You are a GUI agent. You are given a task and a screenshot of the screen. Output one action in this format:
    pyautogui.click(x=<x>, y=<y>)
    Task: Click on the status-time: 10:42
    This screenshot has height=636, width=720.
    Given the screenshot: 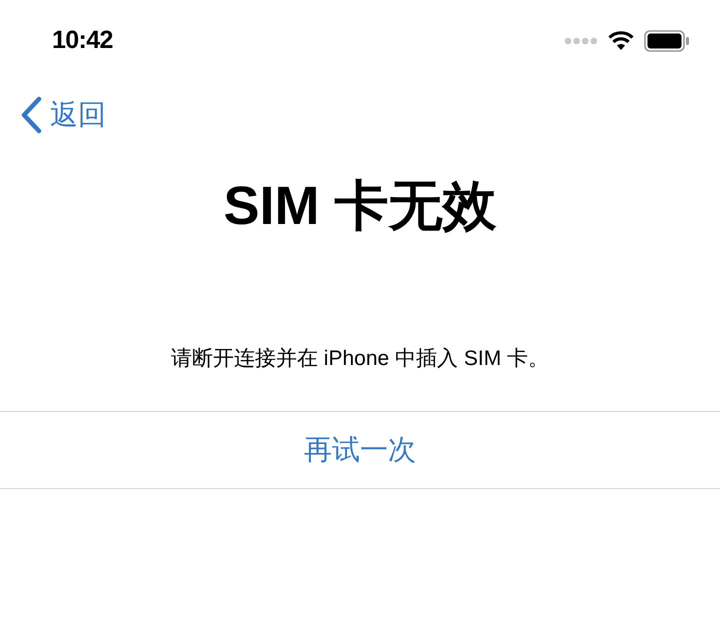 What is the action you would take?
    pyautogui.click(x=82, y=40)
    